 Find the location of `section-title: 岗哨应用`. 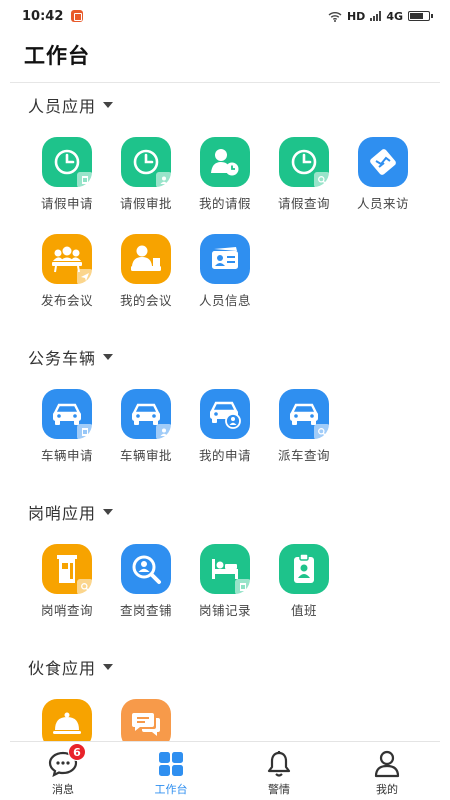

section-title: 岗哨应用 is located at coordinates (62, 513).